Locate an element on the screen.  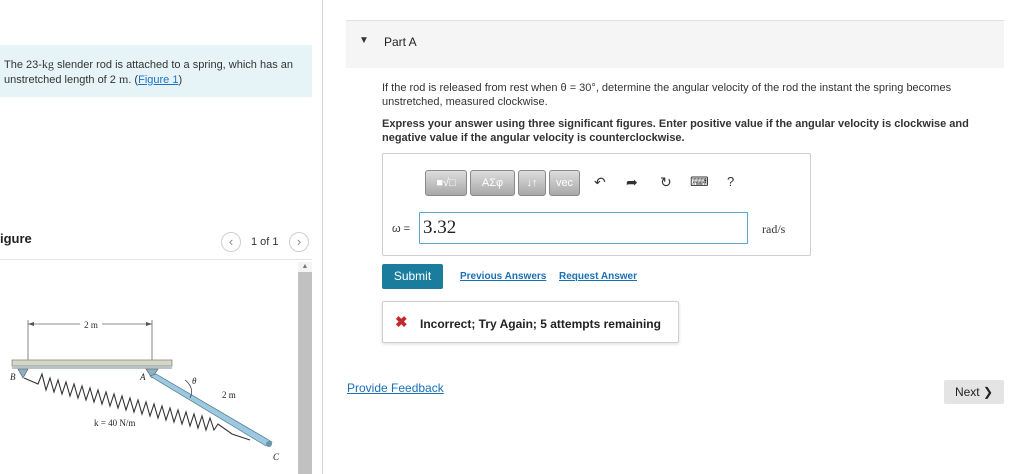
arrows-button: ↓↑ is located at coordinates (532, 183).